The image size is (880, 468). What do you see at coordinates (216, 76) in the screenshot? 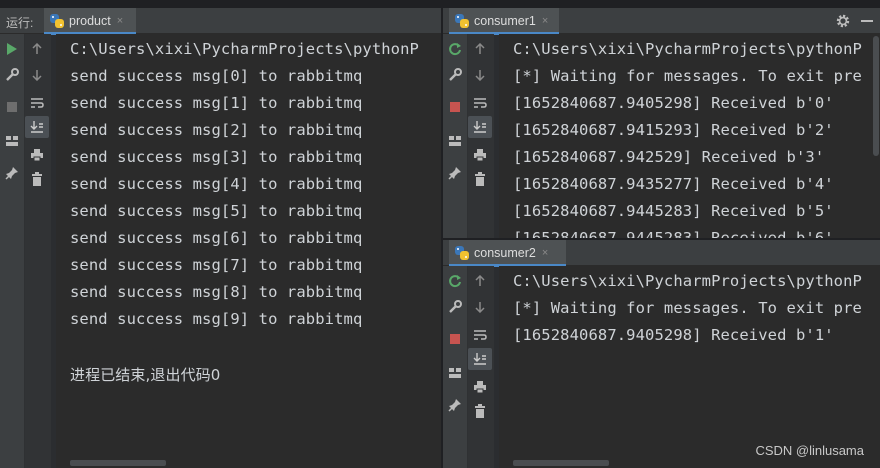
I see `console-line: send success msg[0] to rabbitmq` at bounding box center [216, 76].